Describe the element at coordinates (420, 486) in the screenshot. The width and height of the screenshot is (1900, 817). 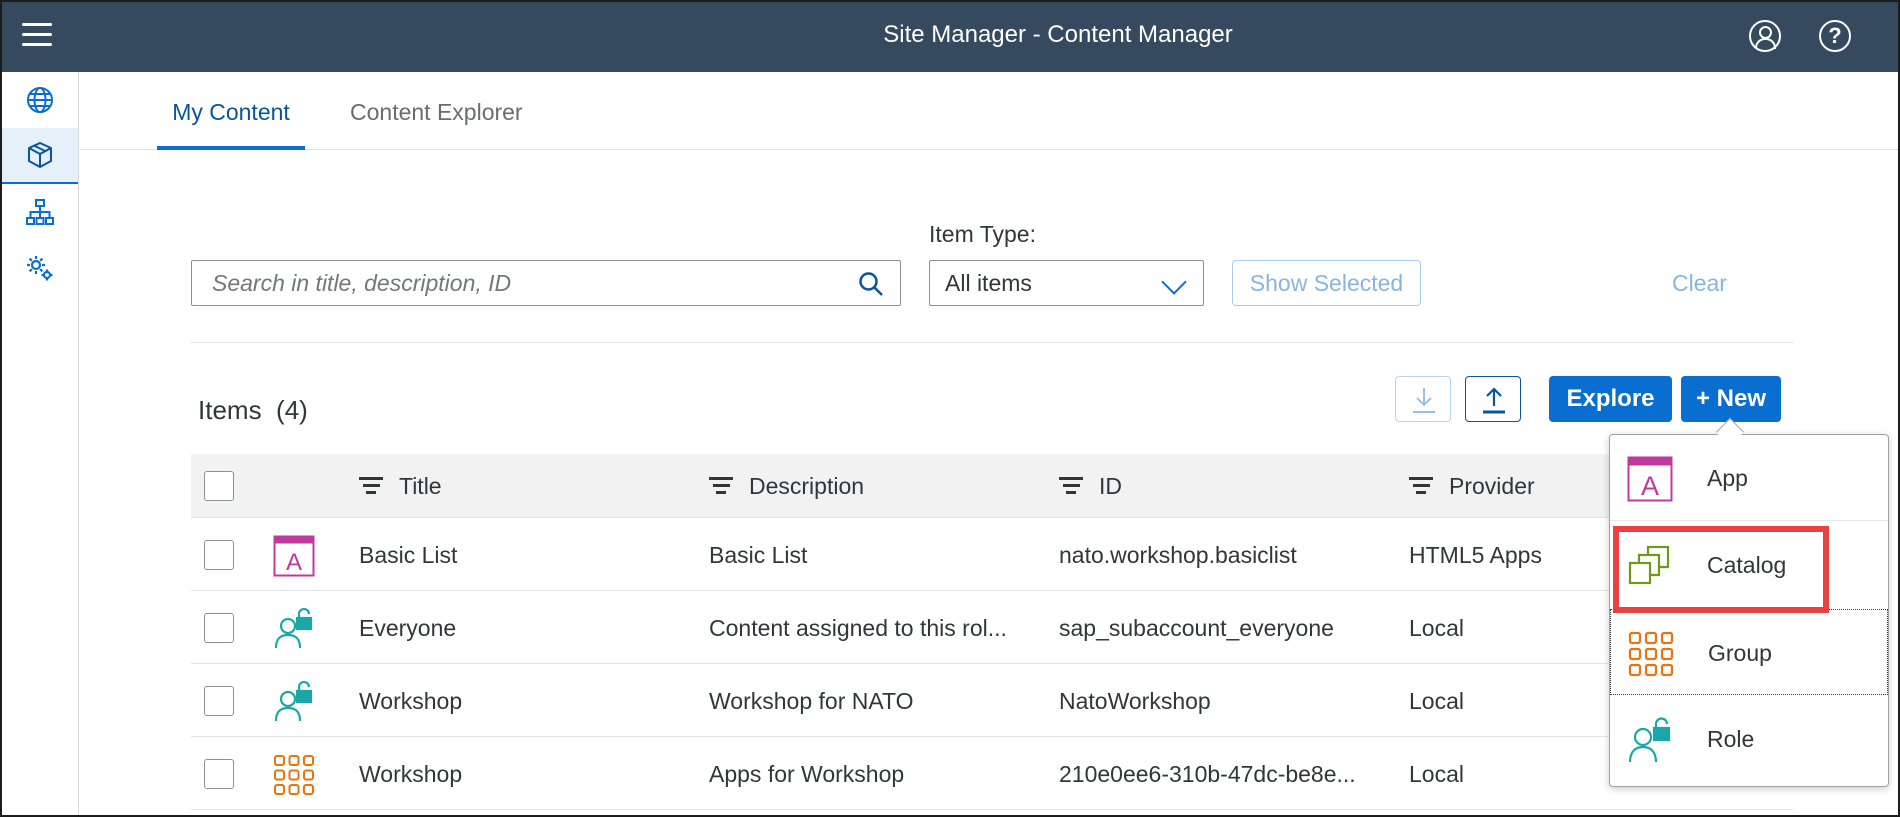
I see `column-header-title-label: Title` at that location.